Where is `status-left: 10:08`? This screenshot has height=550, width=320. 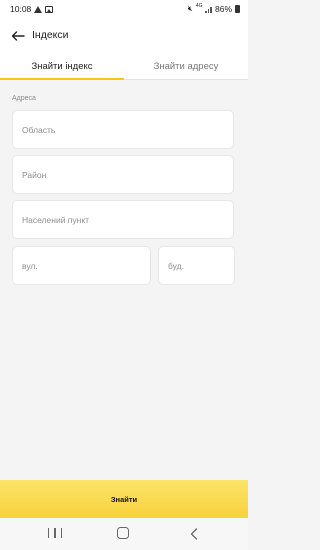 status-left: 10:08 is located at coordinates (32, 9).